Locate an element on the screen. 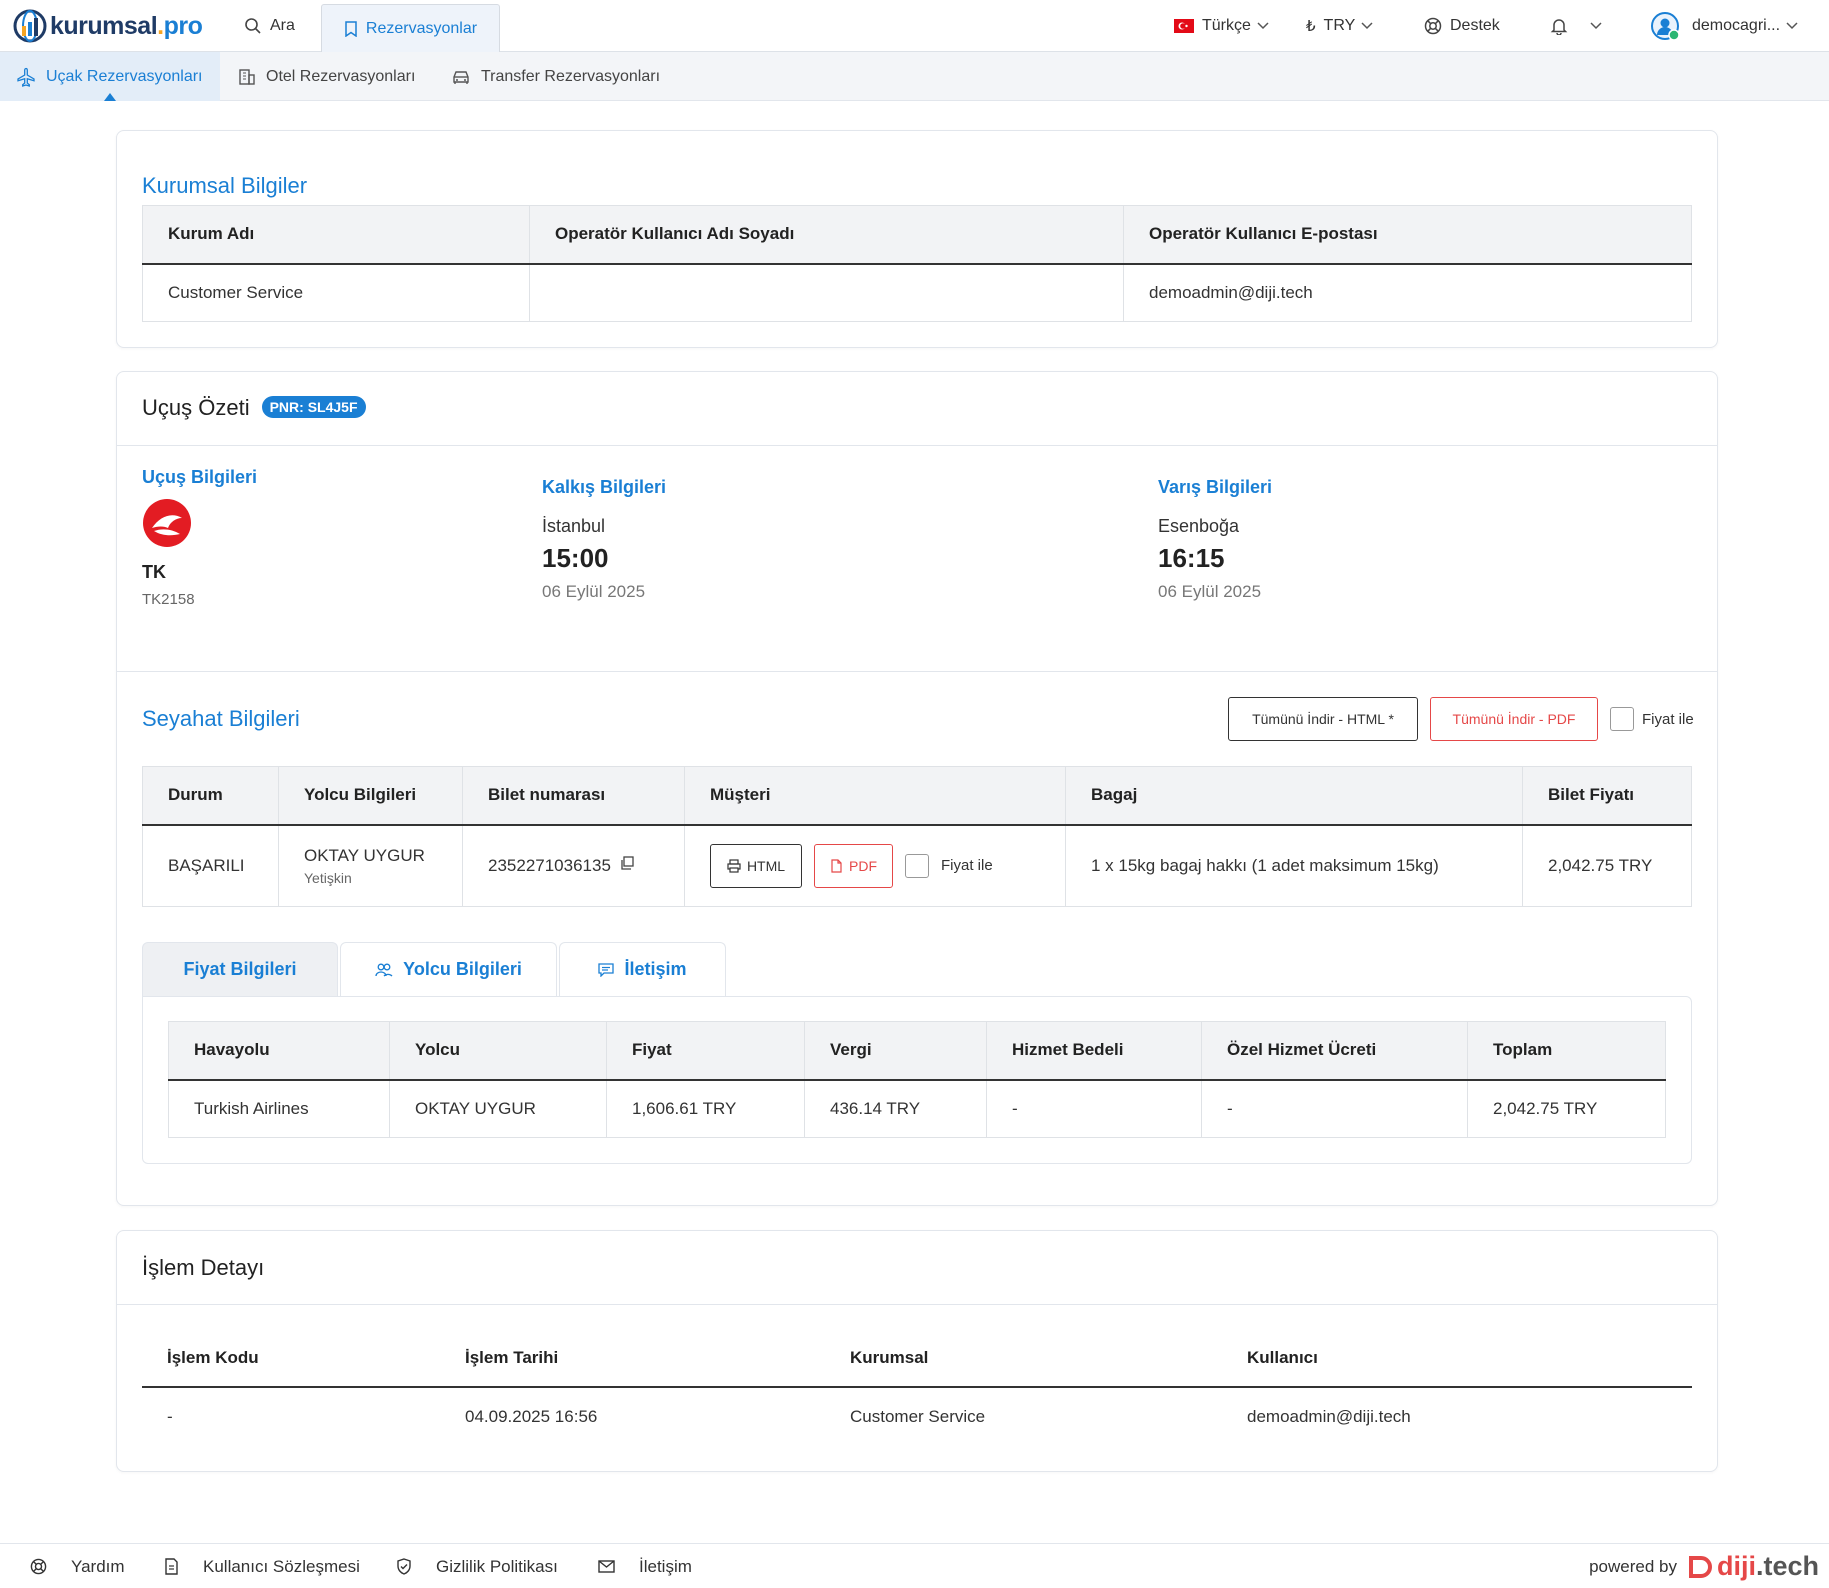  col-header: Vergi is located at coordinates (895, 1051).